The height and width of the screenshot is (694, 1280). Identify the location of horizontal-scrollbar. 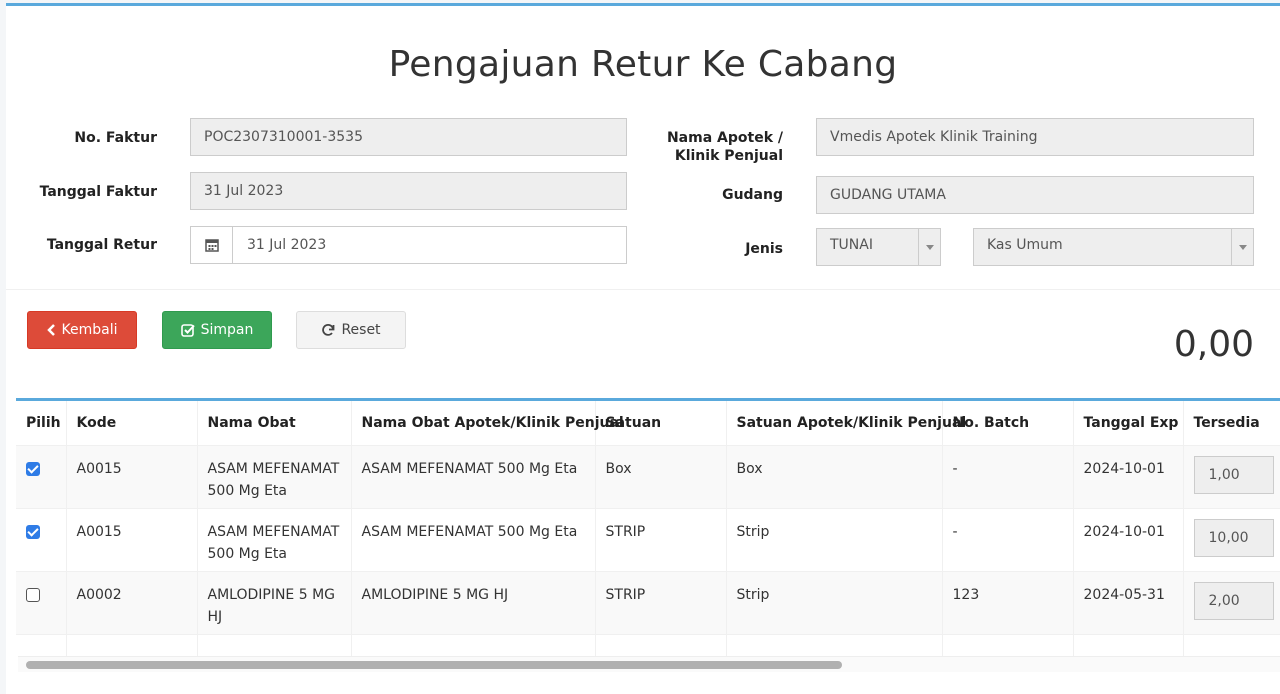
(649, 664).